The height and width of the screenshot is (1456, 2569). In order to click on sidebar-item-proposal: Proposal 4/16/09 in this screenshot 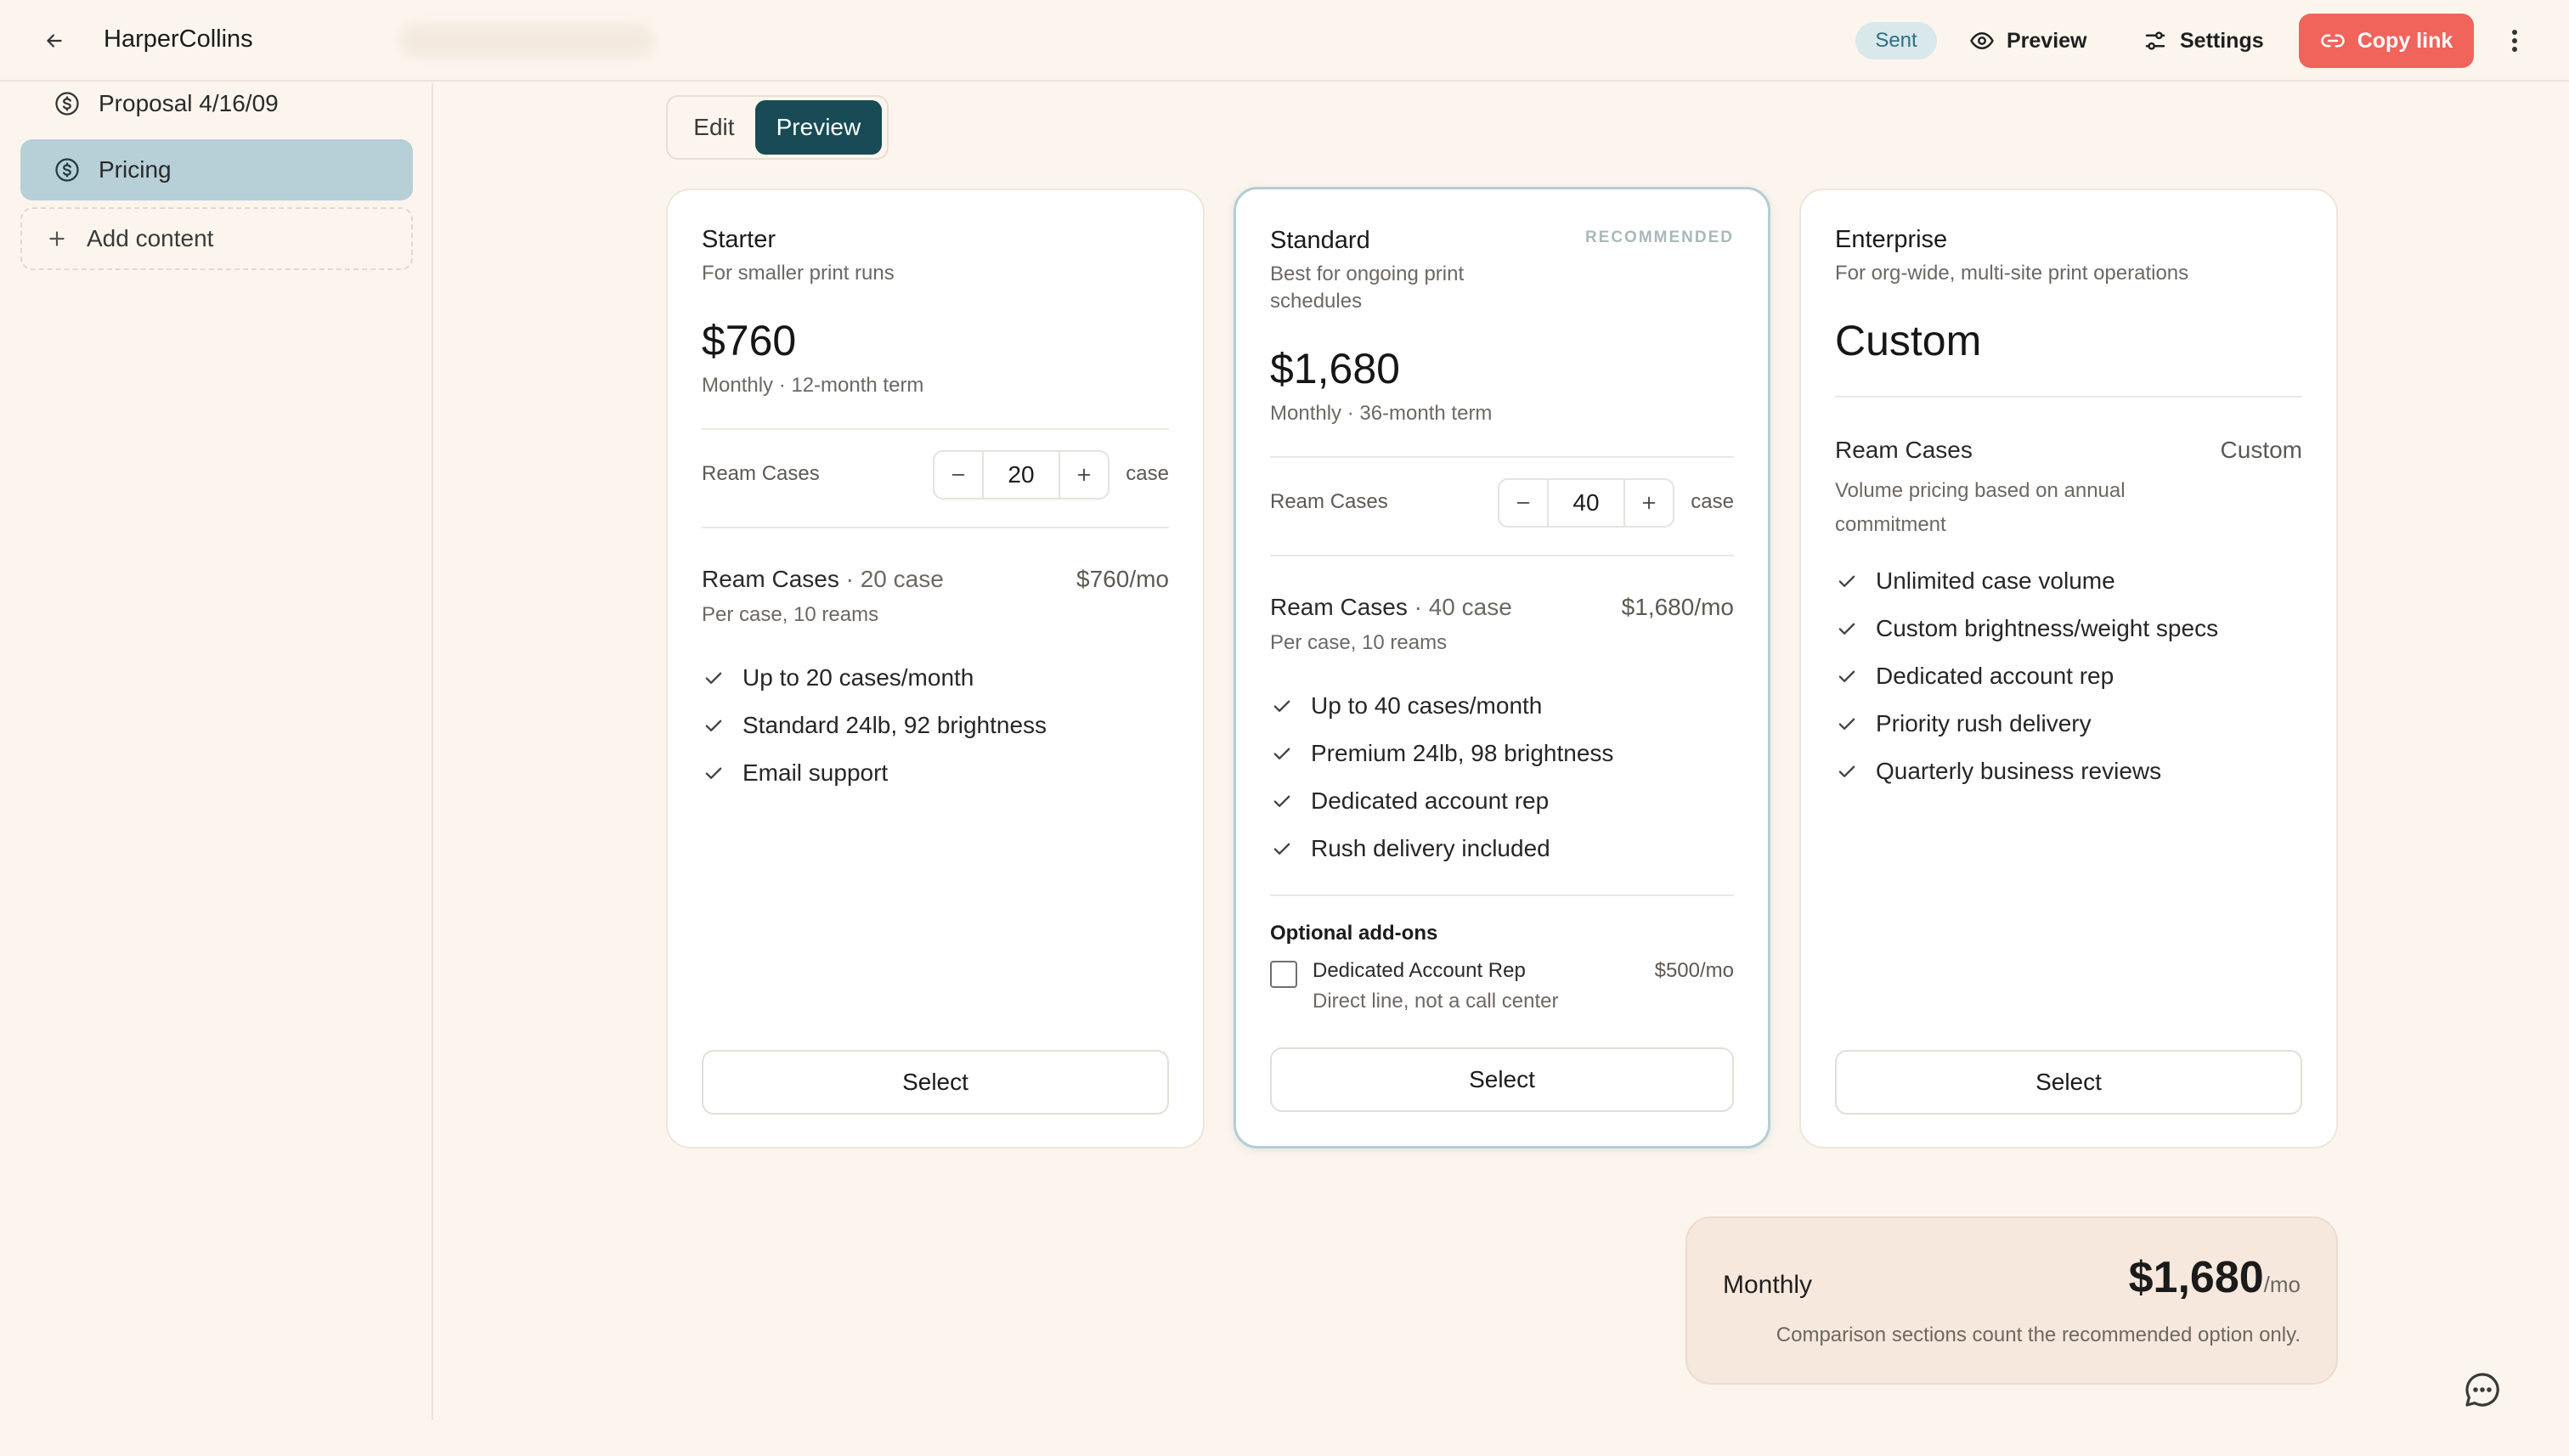, I will do `click(217, 103)`.